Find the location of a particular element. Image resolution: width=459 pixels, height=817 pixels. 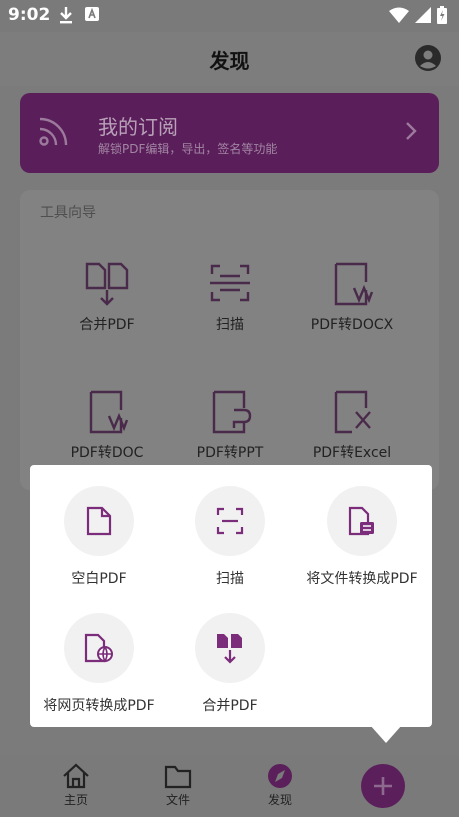

tool-label: PDF转DOC is located at coordinates (107, 453).